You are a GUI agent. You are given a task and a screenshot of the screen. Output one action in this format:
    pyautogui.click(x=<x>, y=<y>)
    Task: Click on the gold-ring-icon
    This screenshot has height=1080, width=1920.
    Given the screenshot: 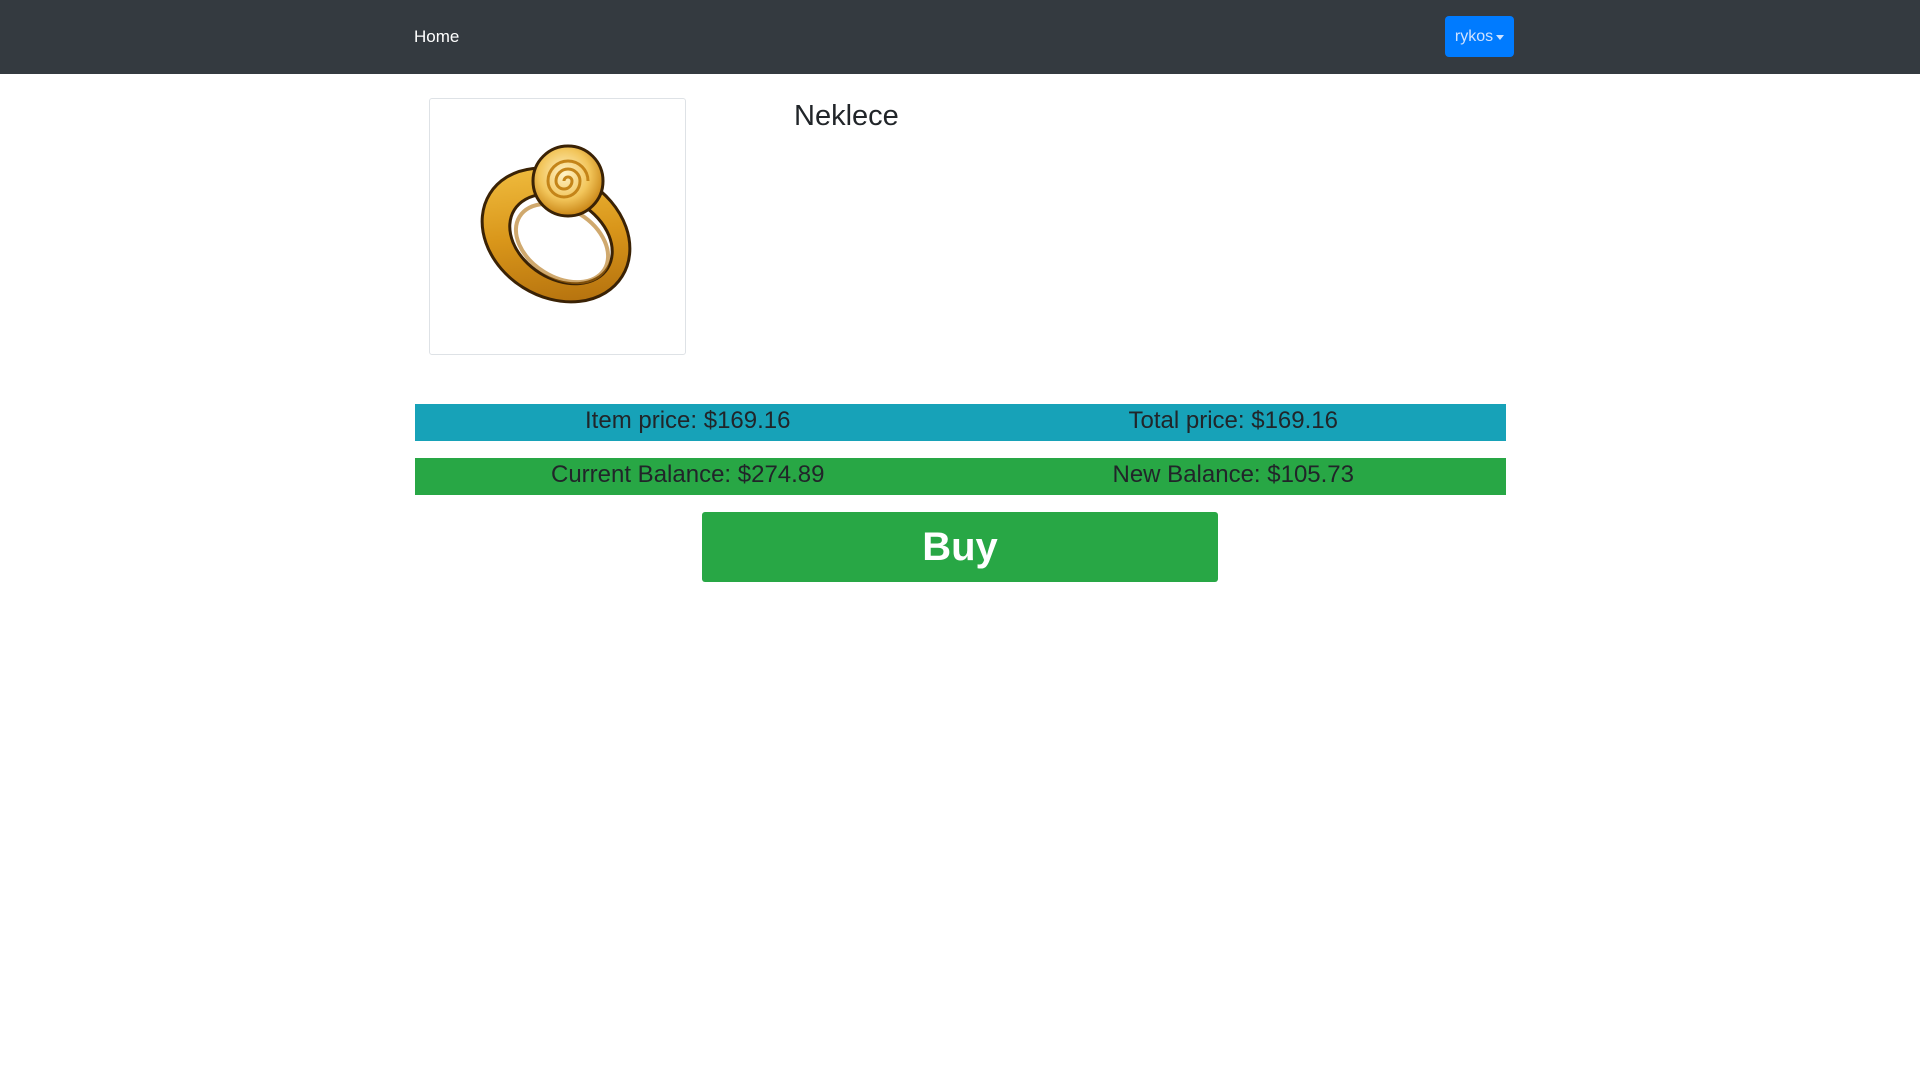 What is the action you would take?
    pyautogui.click(x=556, y=224)
    